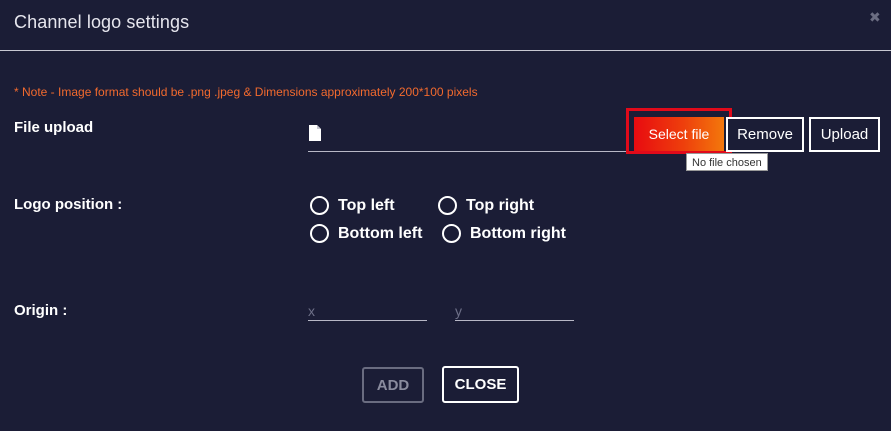 Image resolution: width=891 pixels, height=431 pixels. I want to click on radio-top-left: Top left, so click(352, 205).